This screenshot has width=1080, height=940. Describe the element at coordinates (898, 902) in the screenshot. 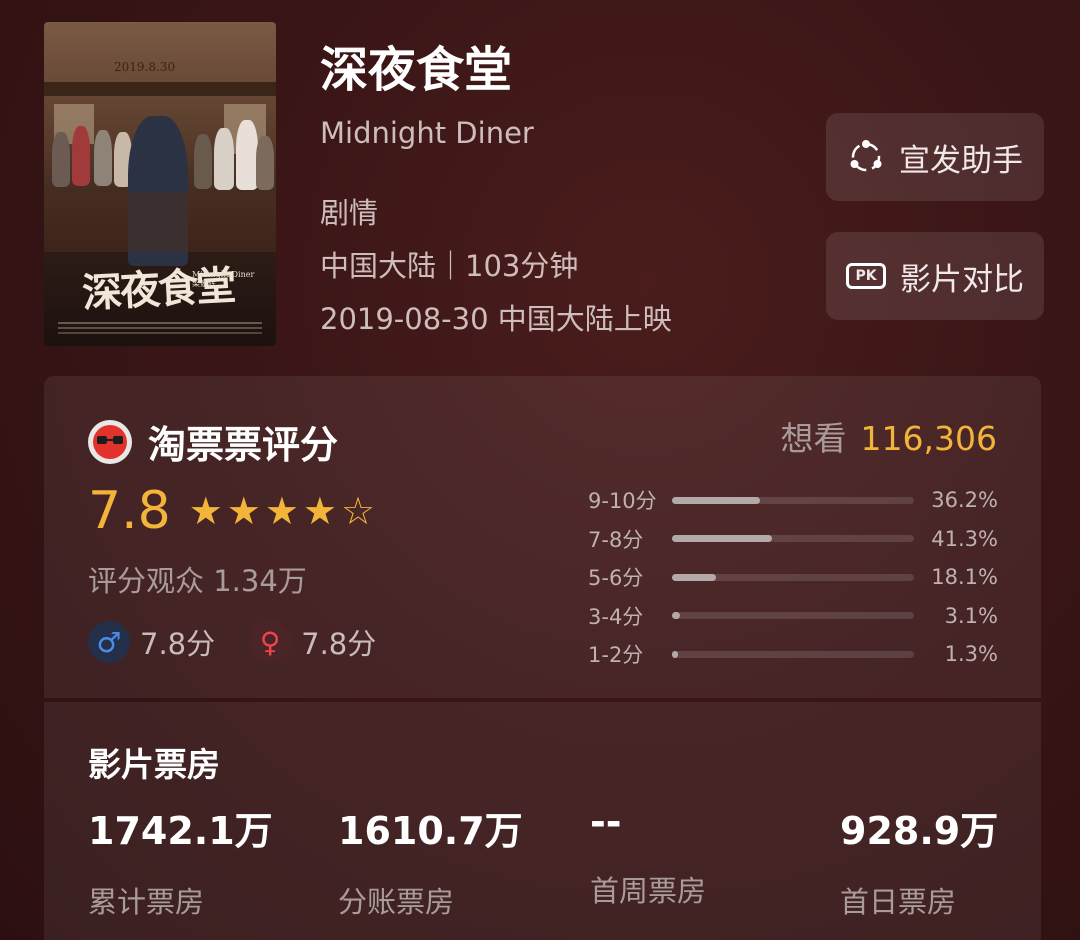

I see `box-office-label: 首日票房` at that location.